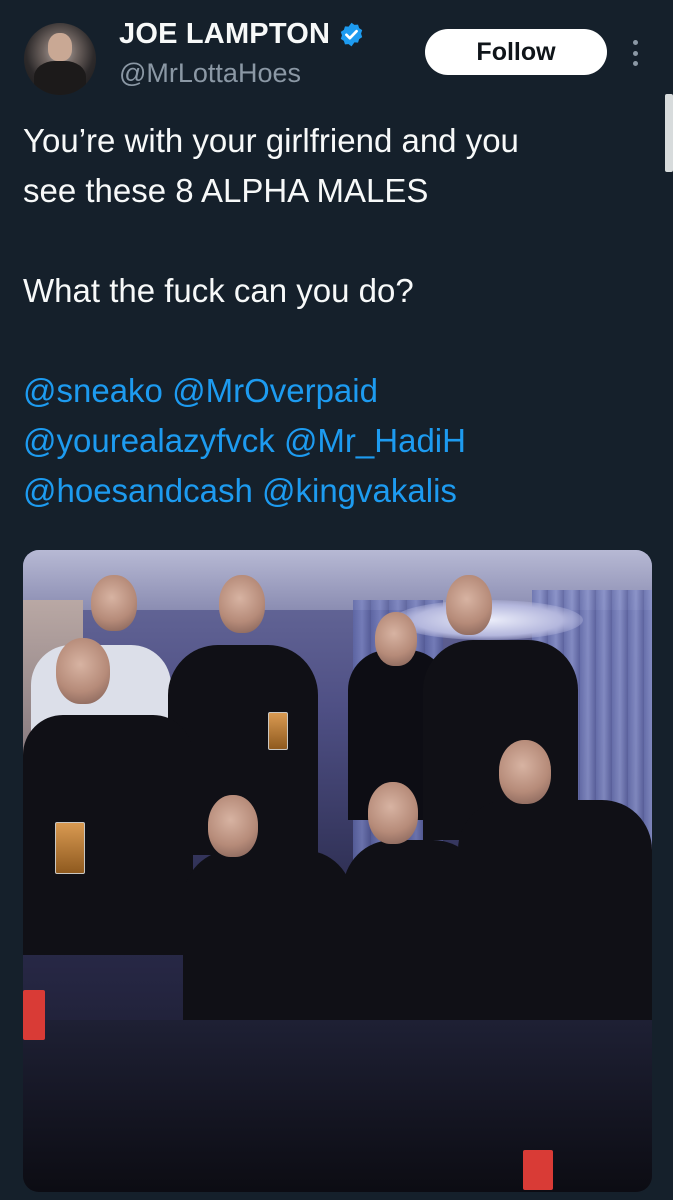 This screenshot has height=1200, width=673. I want to click on mention-link: @yourealazyfvck, so click(149, 440).